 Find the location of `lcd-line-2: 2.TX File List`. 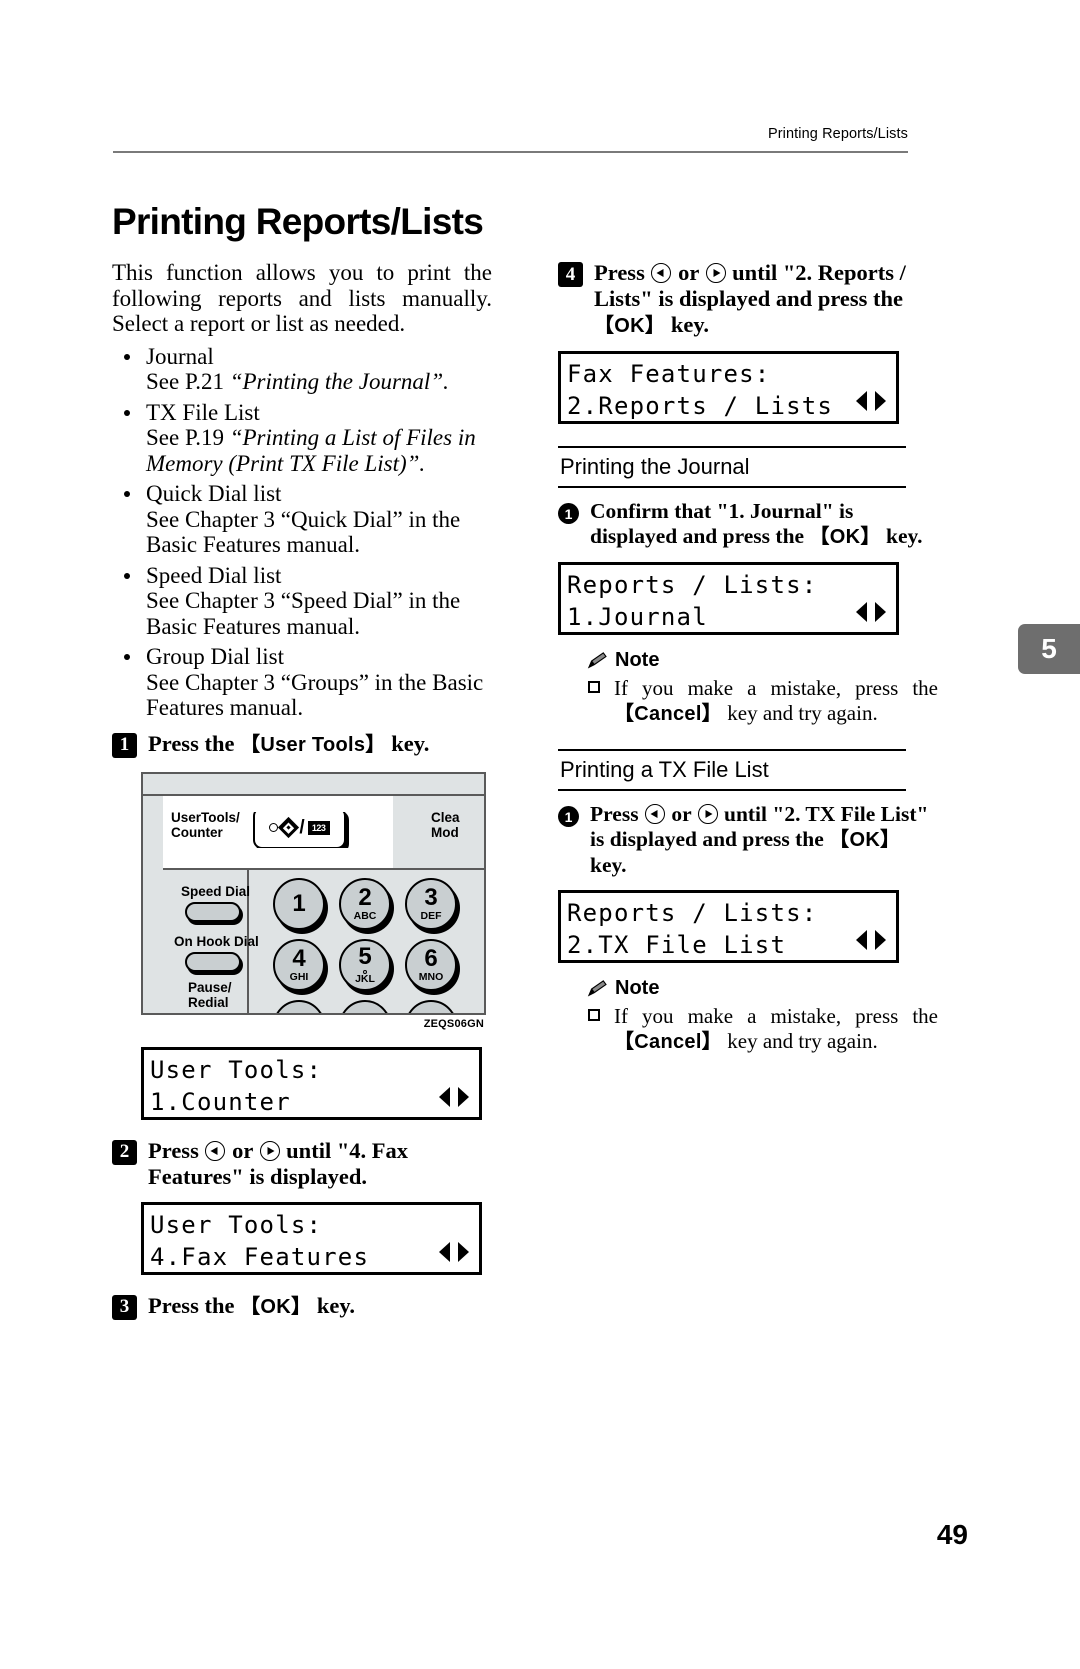

lcd-line-2: 2.TX File List is located at coordinates (677, 945).